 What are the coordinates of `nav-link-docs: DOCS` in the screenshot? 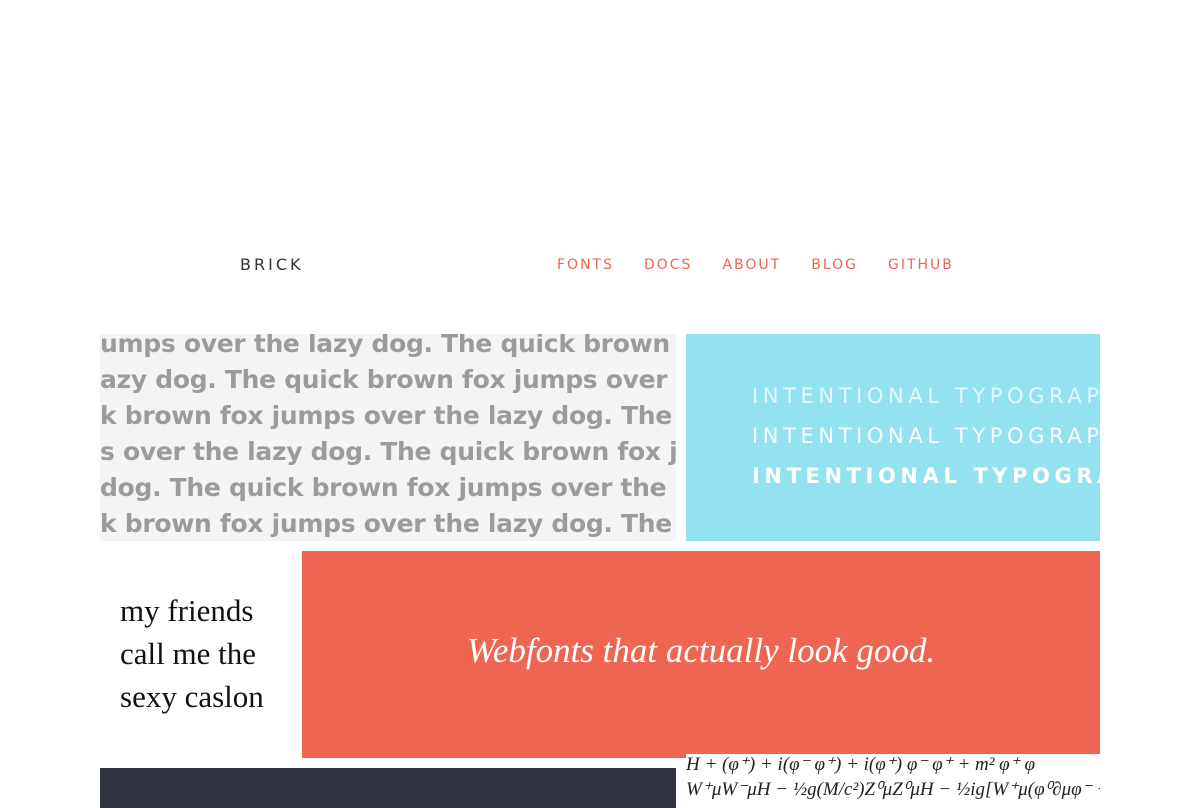 It's located at (668, 265).